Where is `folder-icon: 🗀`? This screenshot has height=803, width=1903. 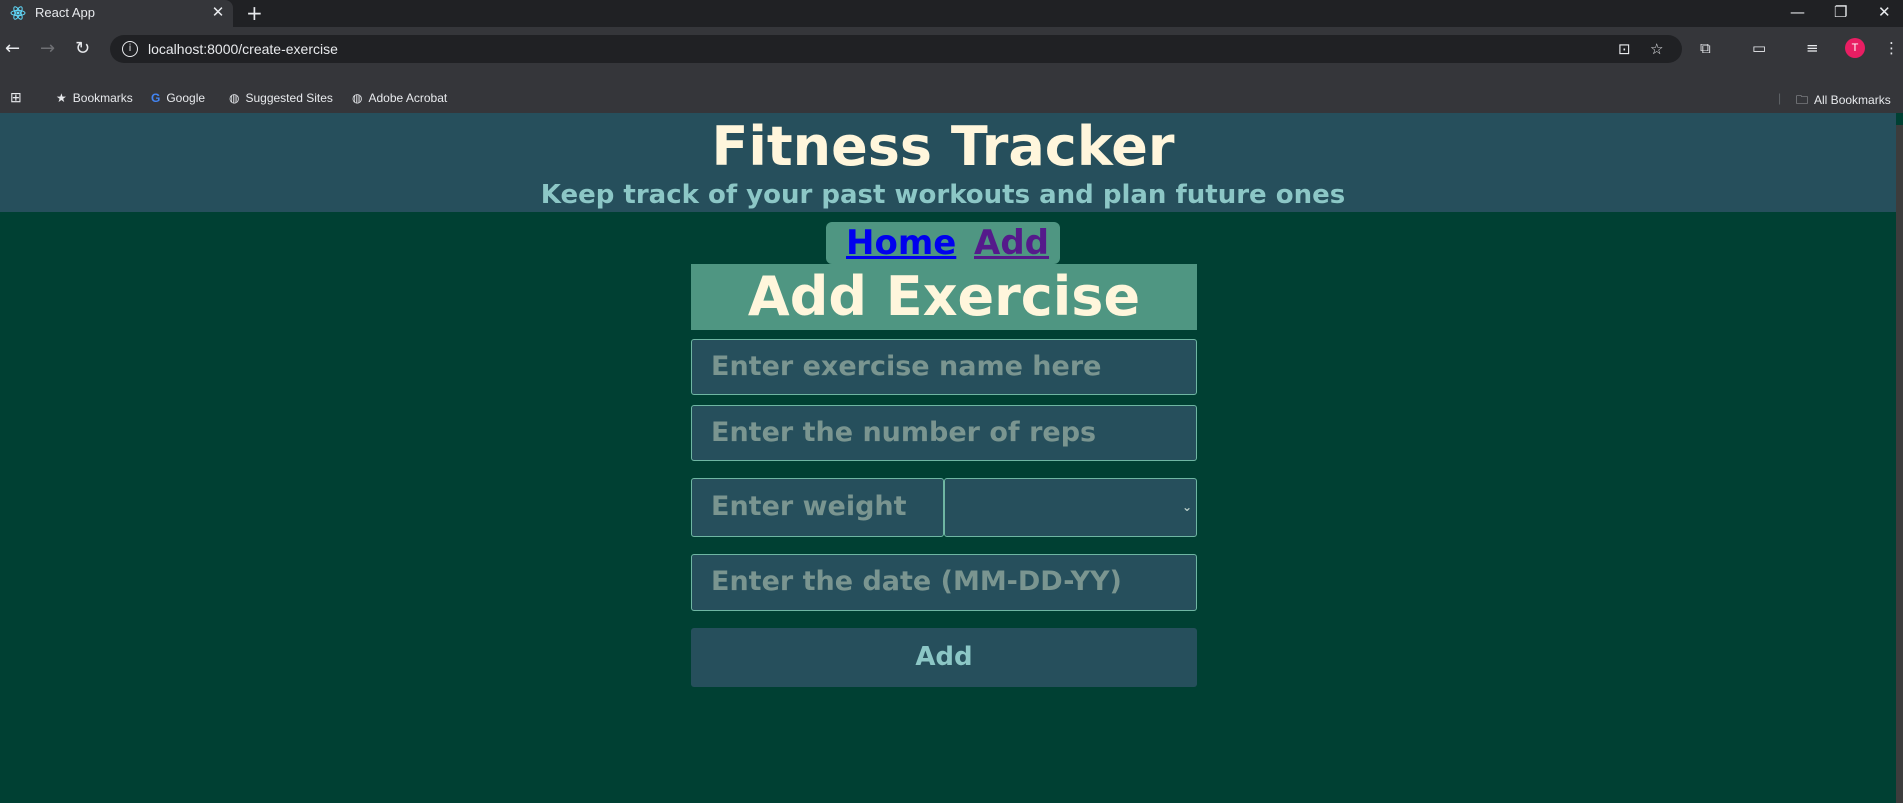
folder-icon: 🗀 is located at coordinates (1802, 100).